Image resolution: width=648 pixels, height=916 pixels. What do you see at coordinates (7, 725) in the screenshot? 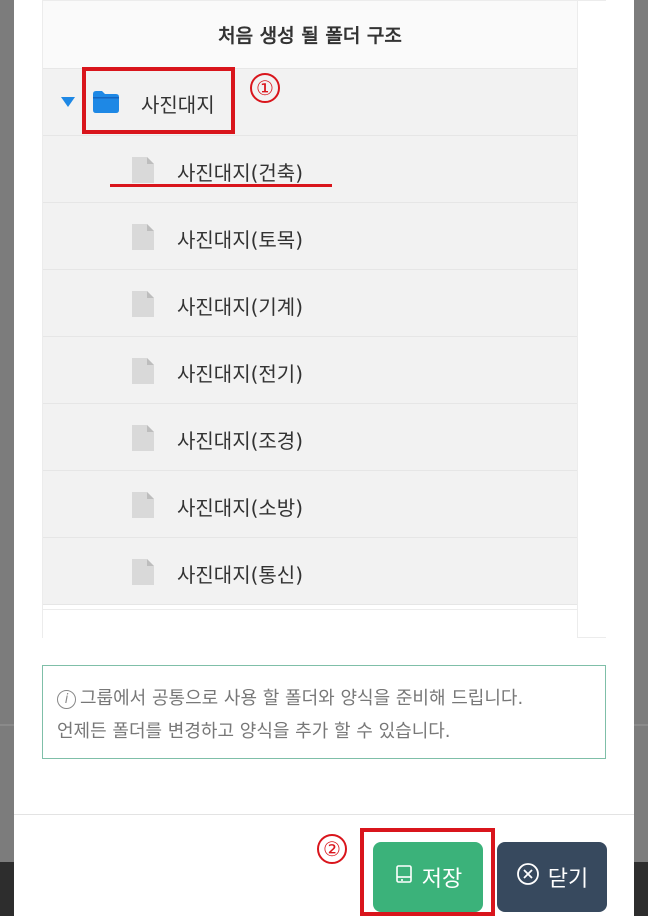
I see `backdrop-divider-left` at bounding box center [7, 725].